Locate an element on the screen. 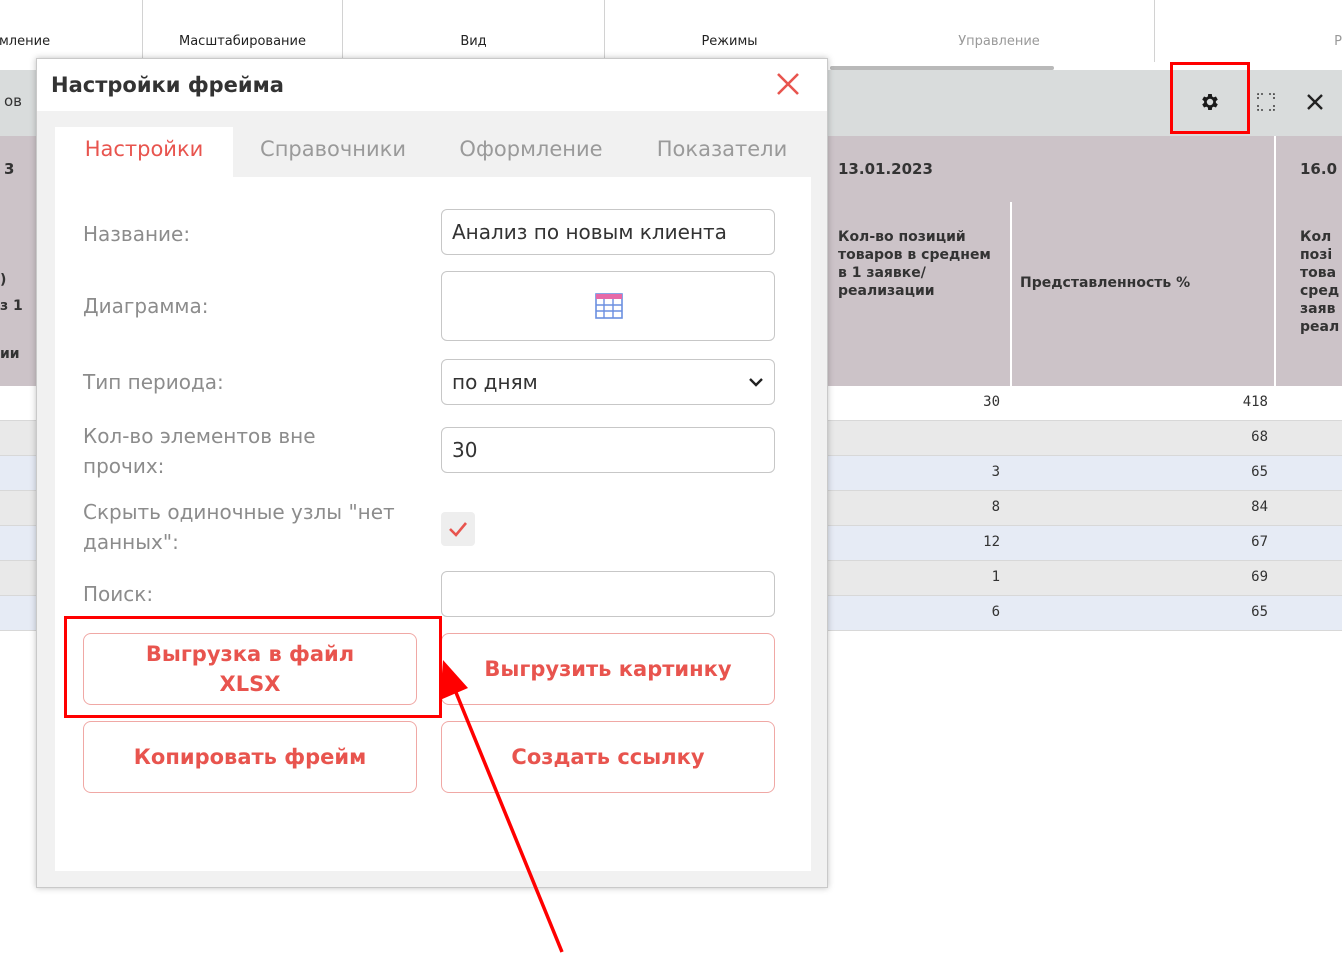  cell-share: 69 is located at coordinates (1259, 577).